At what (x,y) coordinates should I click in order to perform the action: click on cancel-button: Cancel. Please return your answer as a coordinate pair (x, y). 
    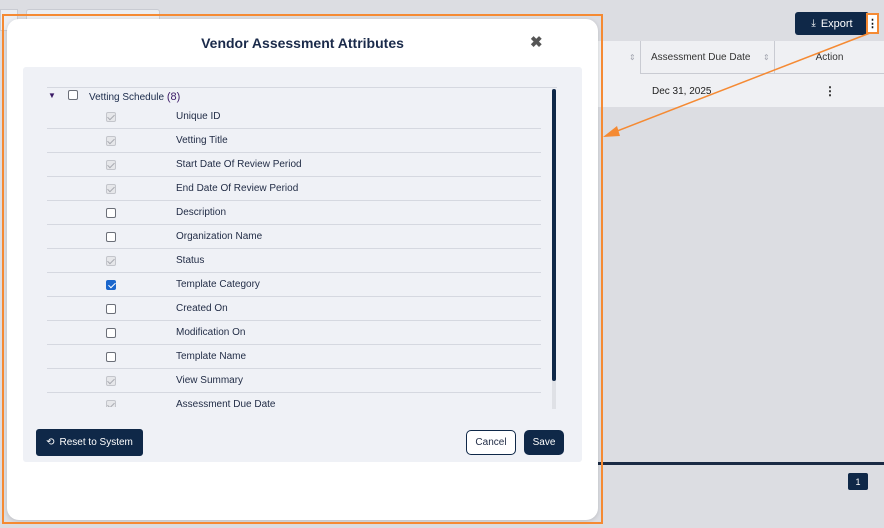
    Looking at the image, I should click on (491, 442).